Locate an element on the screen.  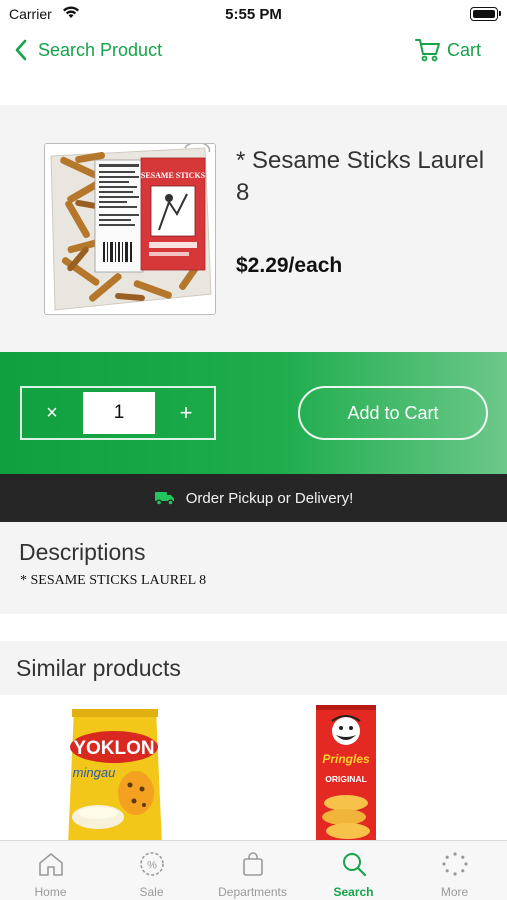
quantity-stepper: × 1 + is located at coordinates (118, 413).